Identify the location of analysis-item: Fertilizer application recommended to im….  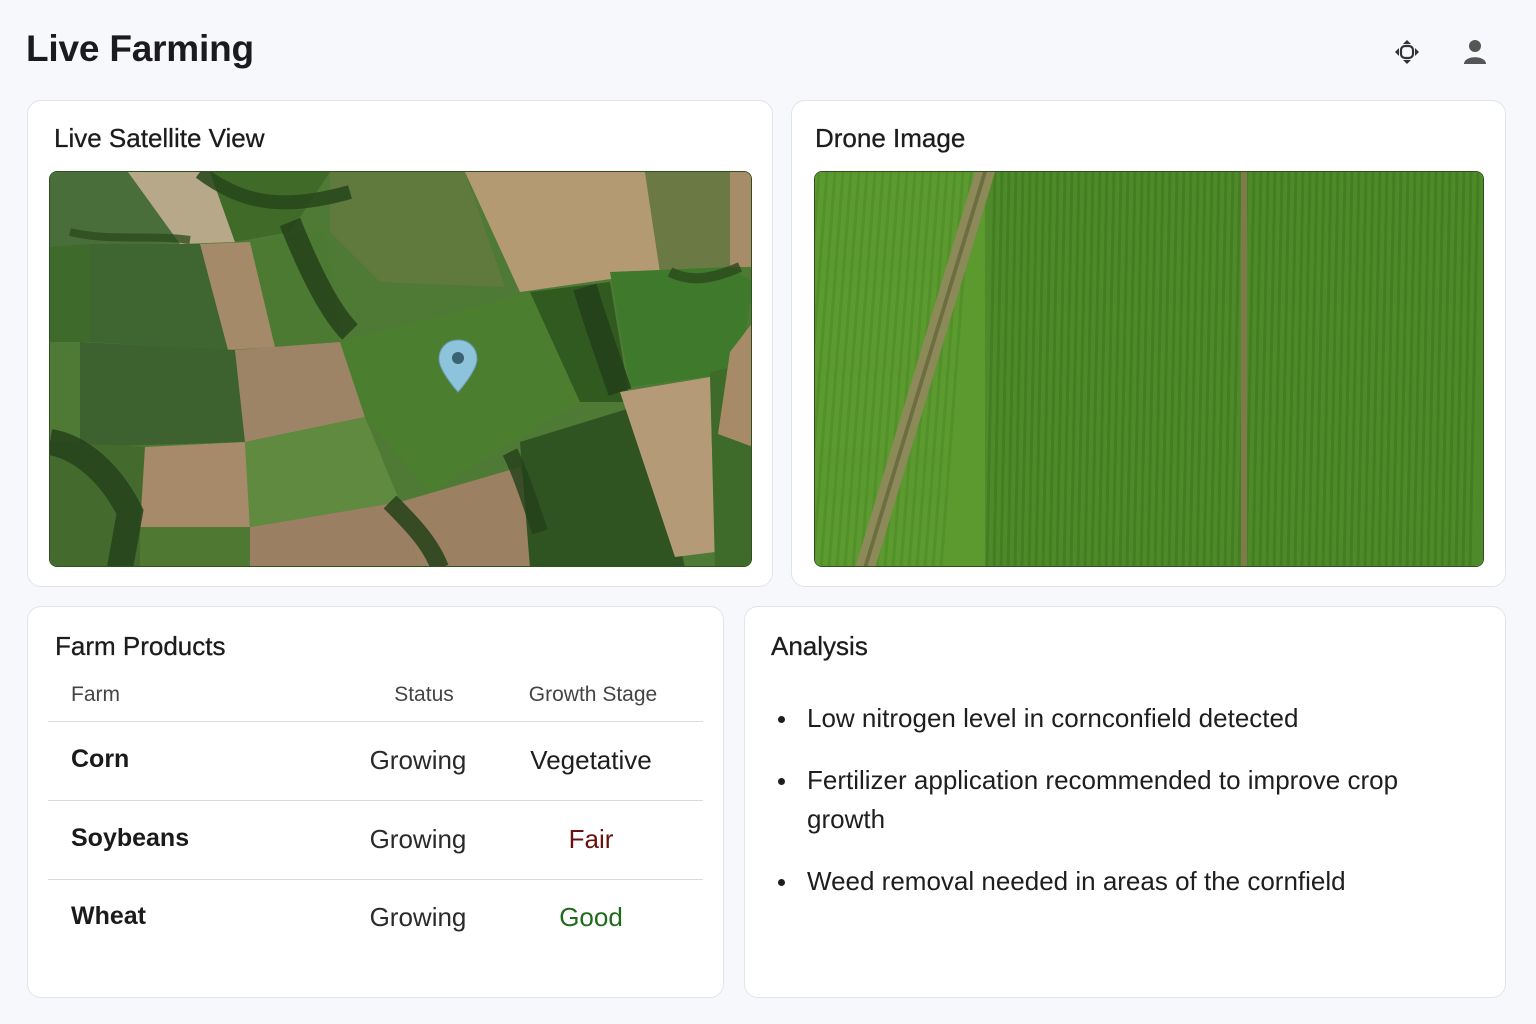
(1100, 800).